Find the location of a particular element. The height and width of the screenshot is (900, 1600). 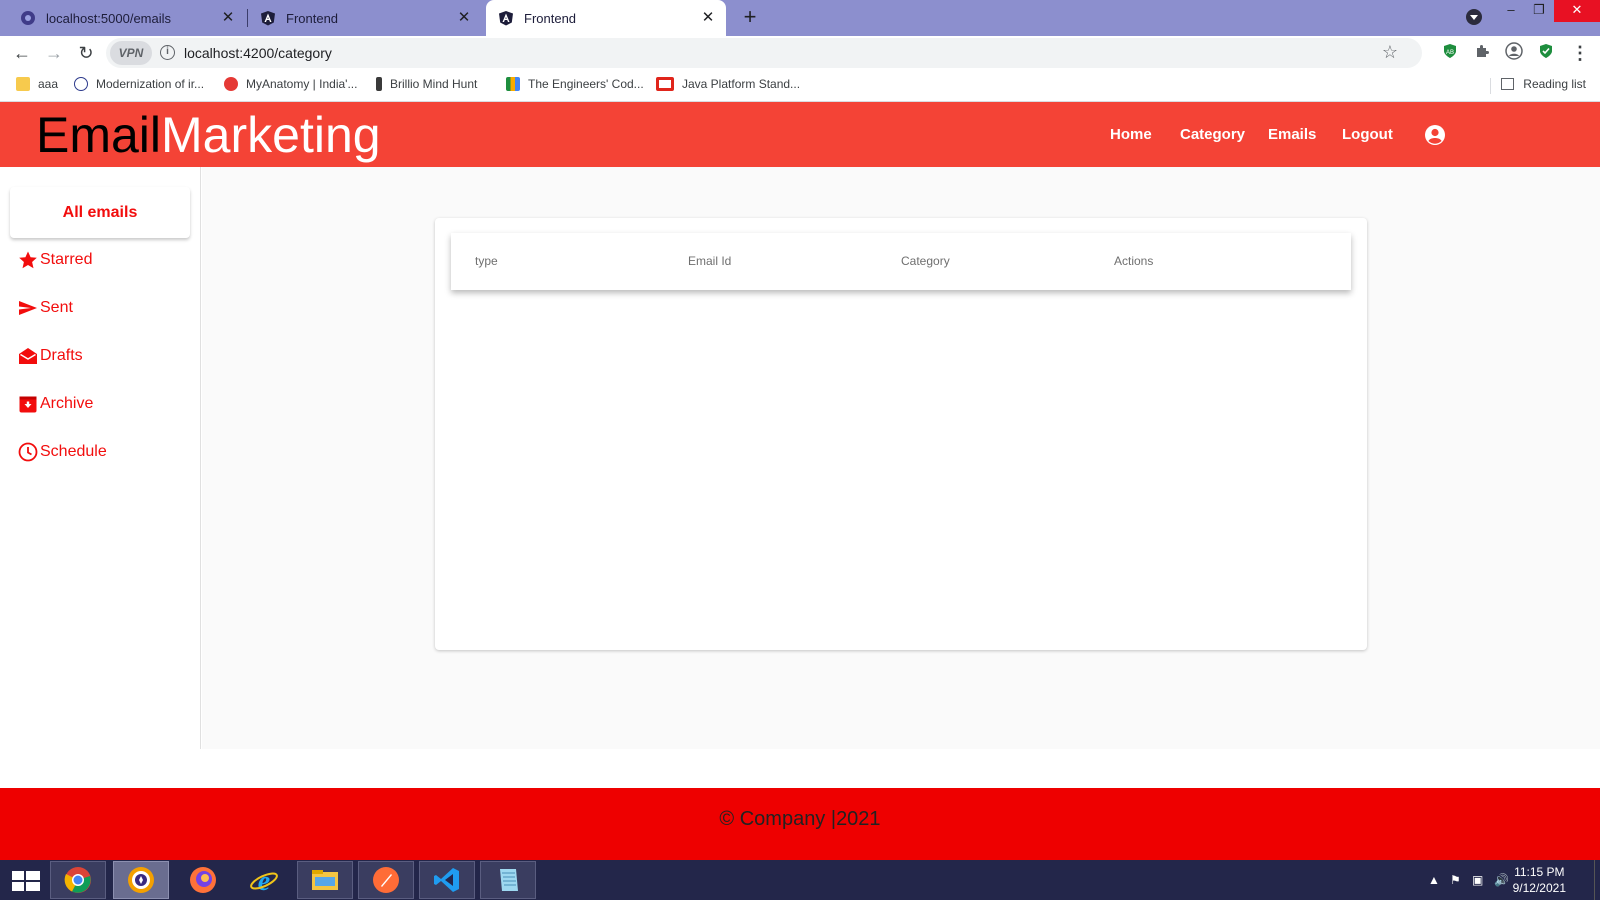

globe-icon is located at coordinates (28, 18).